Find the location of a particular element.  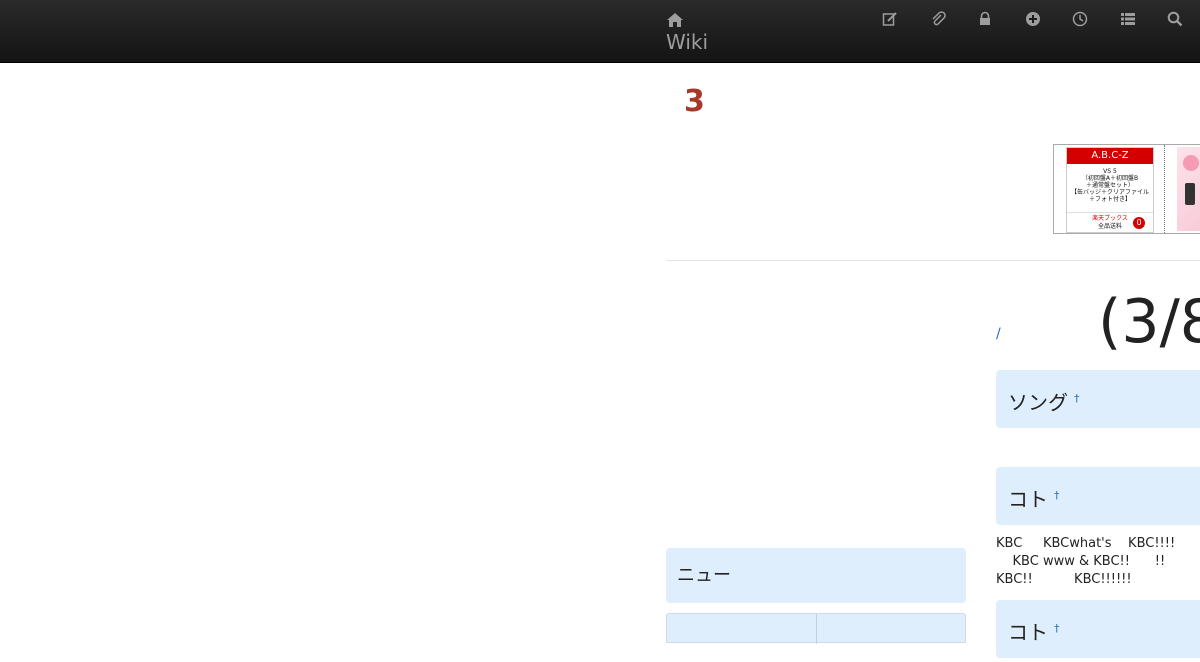

add-icon is located at coordinates (1033, 19).